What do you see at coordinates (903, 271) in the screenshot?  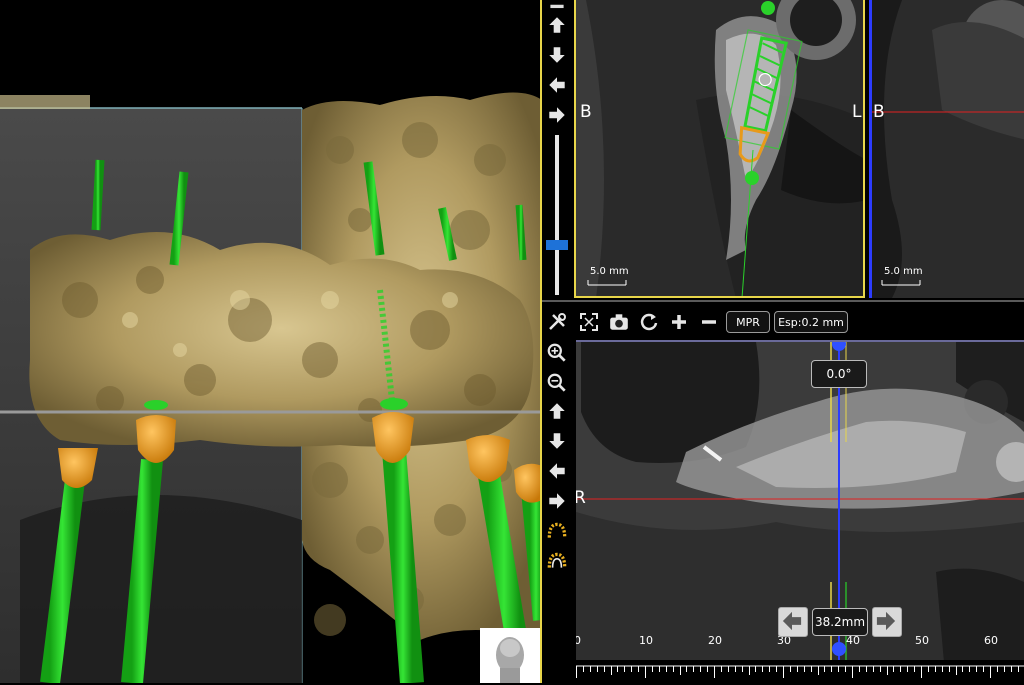 I see `scale-label: 5.0 mm` at bounding box center [903, 271].